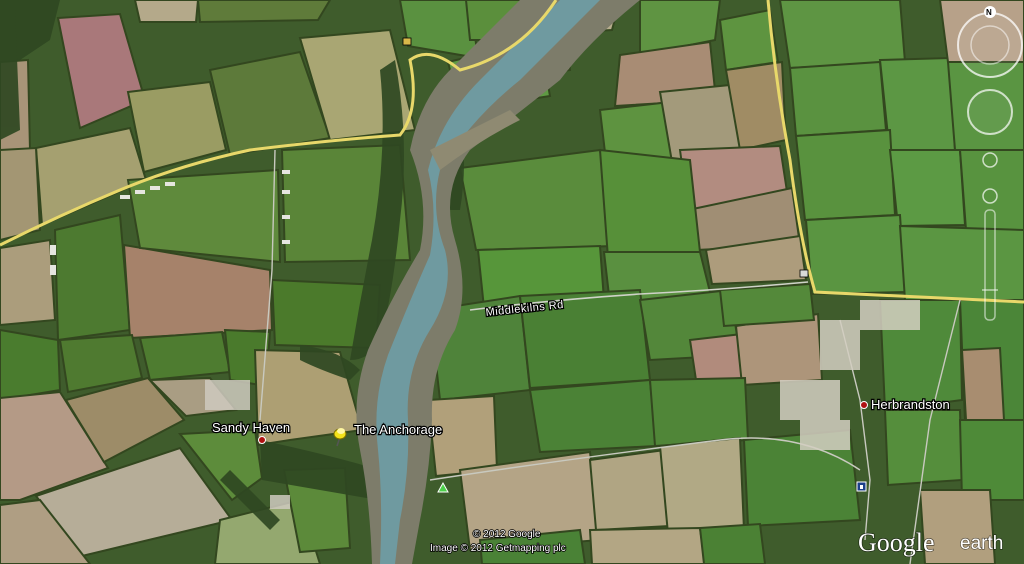  I want to click on google-earth-logo: Google earth, so click(930, 542).